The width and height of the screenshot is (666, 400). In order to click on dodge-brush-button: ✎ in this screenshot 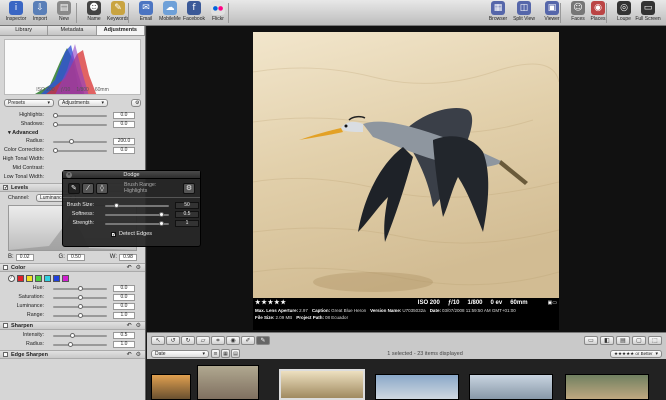, I will do `click(263, 340)`.